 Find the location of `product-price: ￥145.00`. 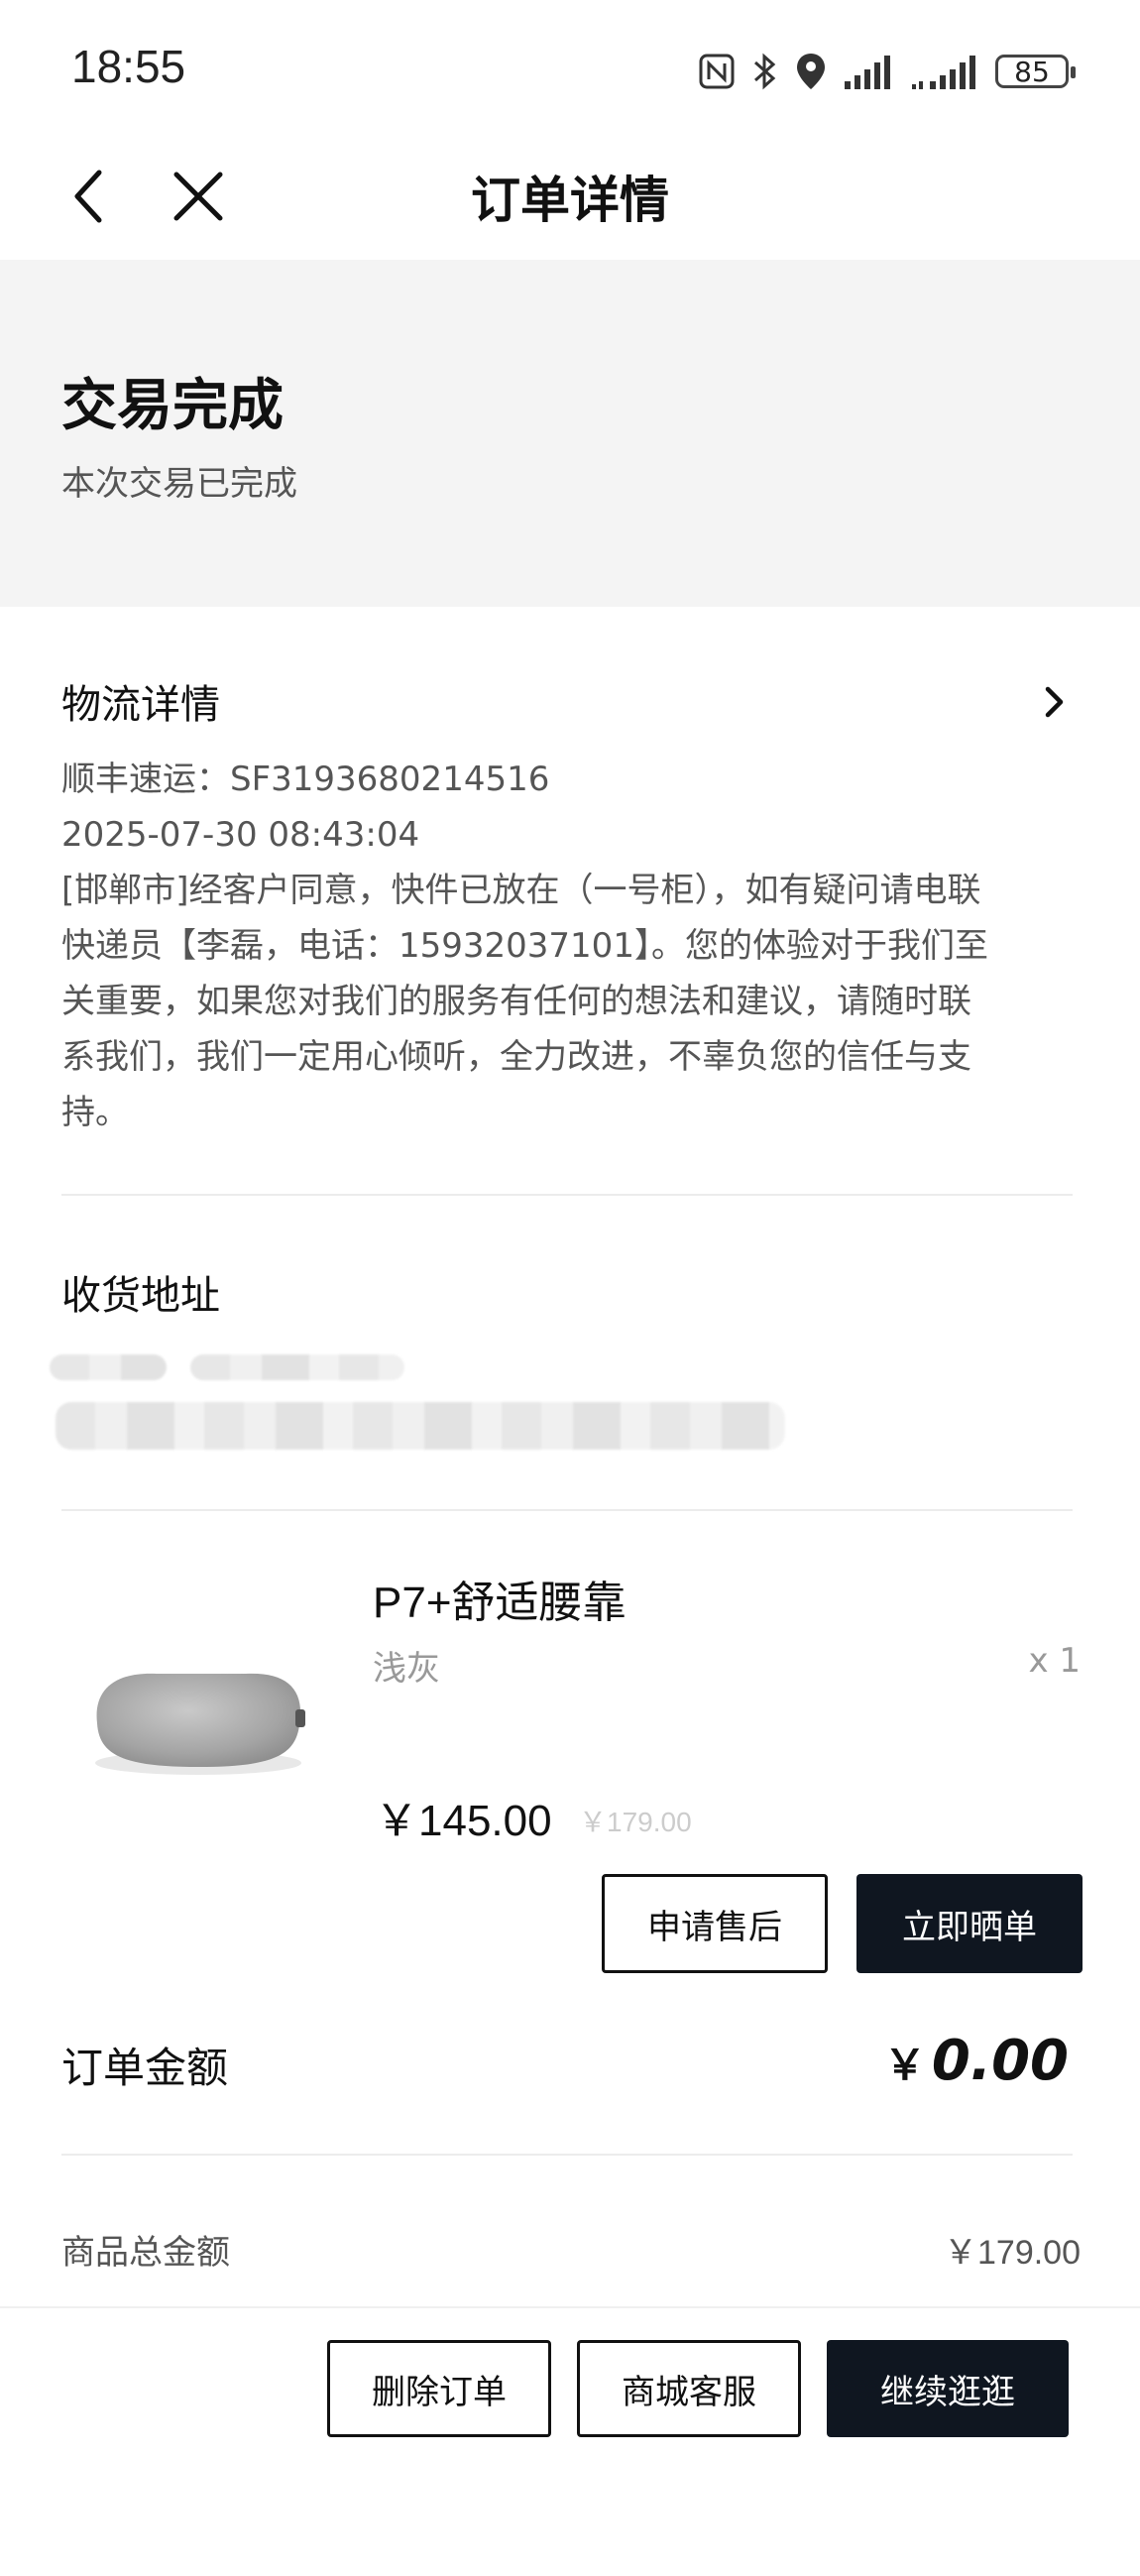

product-price: ￥145.00 is located at coordinates (464, 1821).